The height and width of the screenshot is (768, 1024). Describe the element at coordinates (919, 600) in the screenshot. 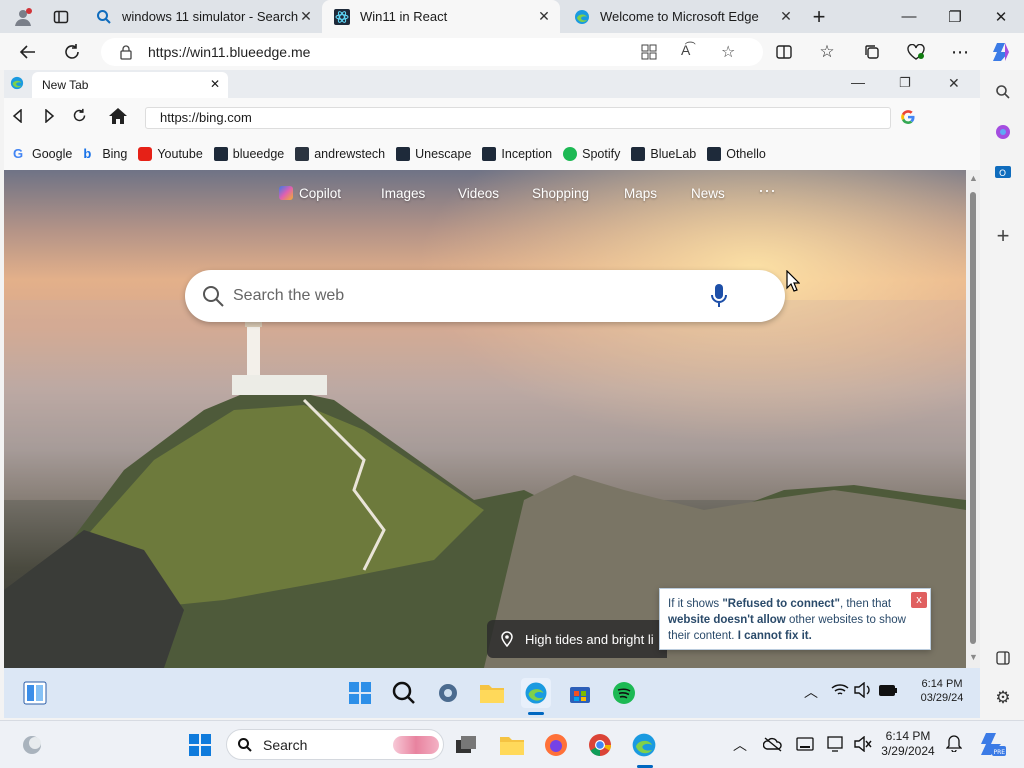

I see `close-note-button: x` at that location.